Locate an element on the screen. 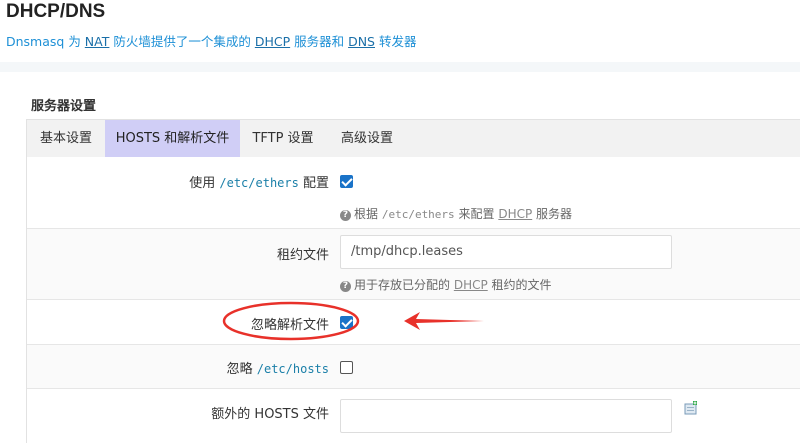 The width and height of the screenshot is (800, 443). help-code: /etc/ethers is located at coordinates (418, 214).